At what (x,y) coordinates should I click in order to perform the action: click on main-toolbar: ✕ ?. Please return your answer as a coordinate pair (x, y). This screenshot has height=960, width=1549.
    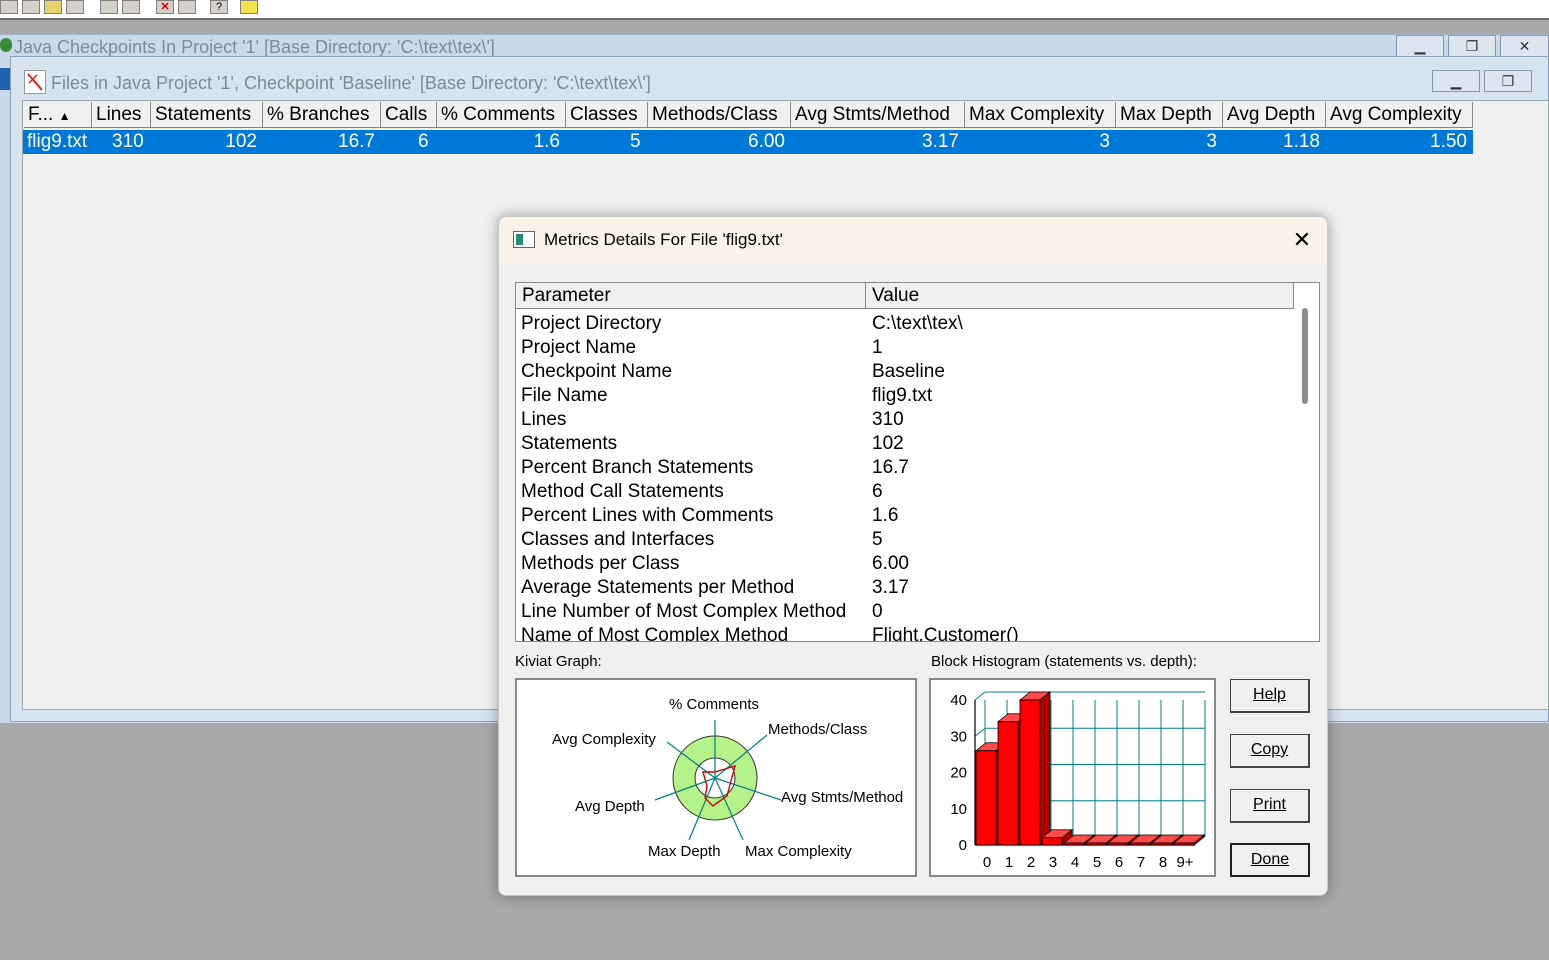
    Looking at the image, I should click on (774, 10).